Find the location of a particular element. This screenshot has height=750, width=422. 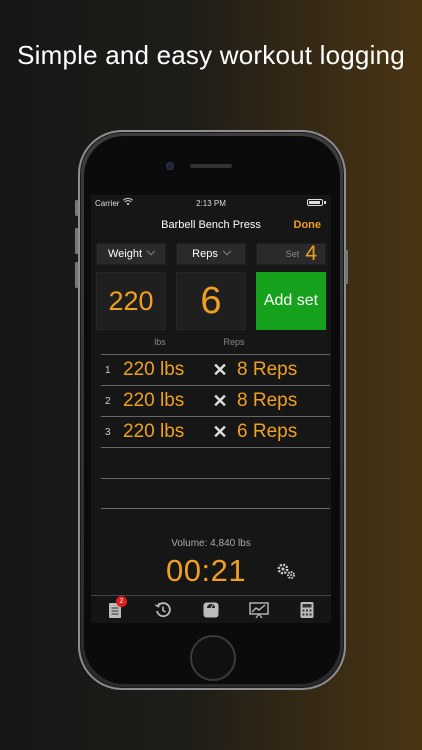

tab-bar: 2 is located at coordinates (211, 609).